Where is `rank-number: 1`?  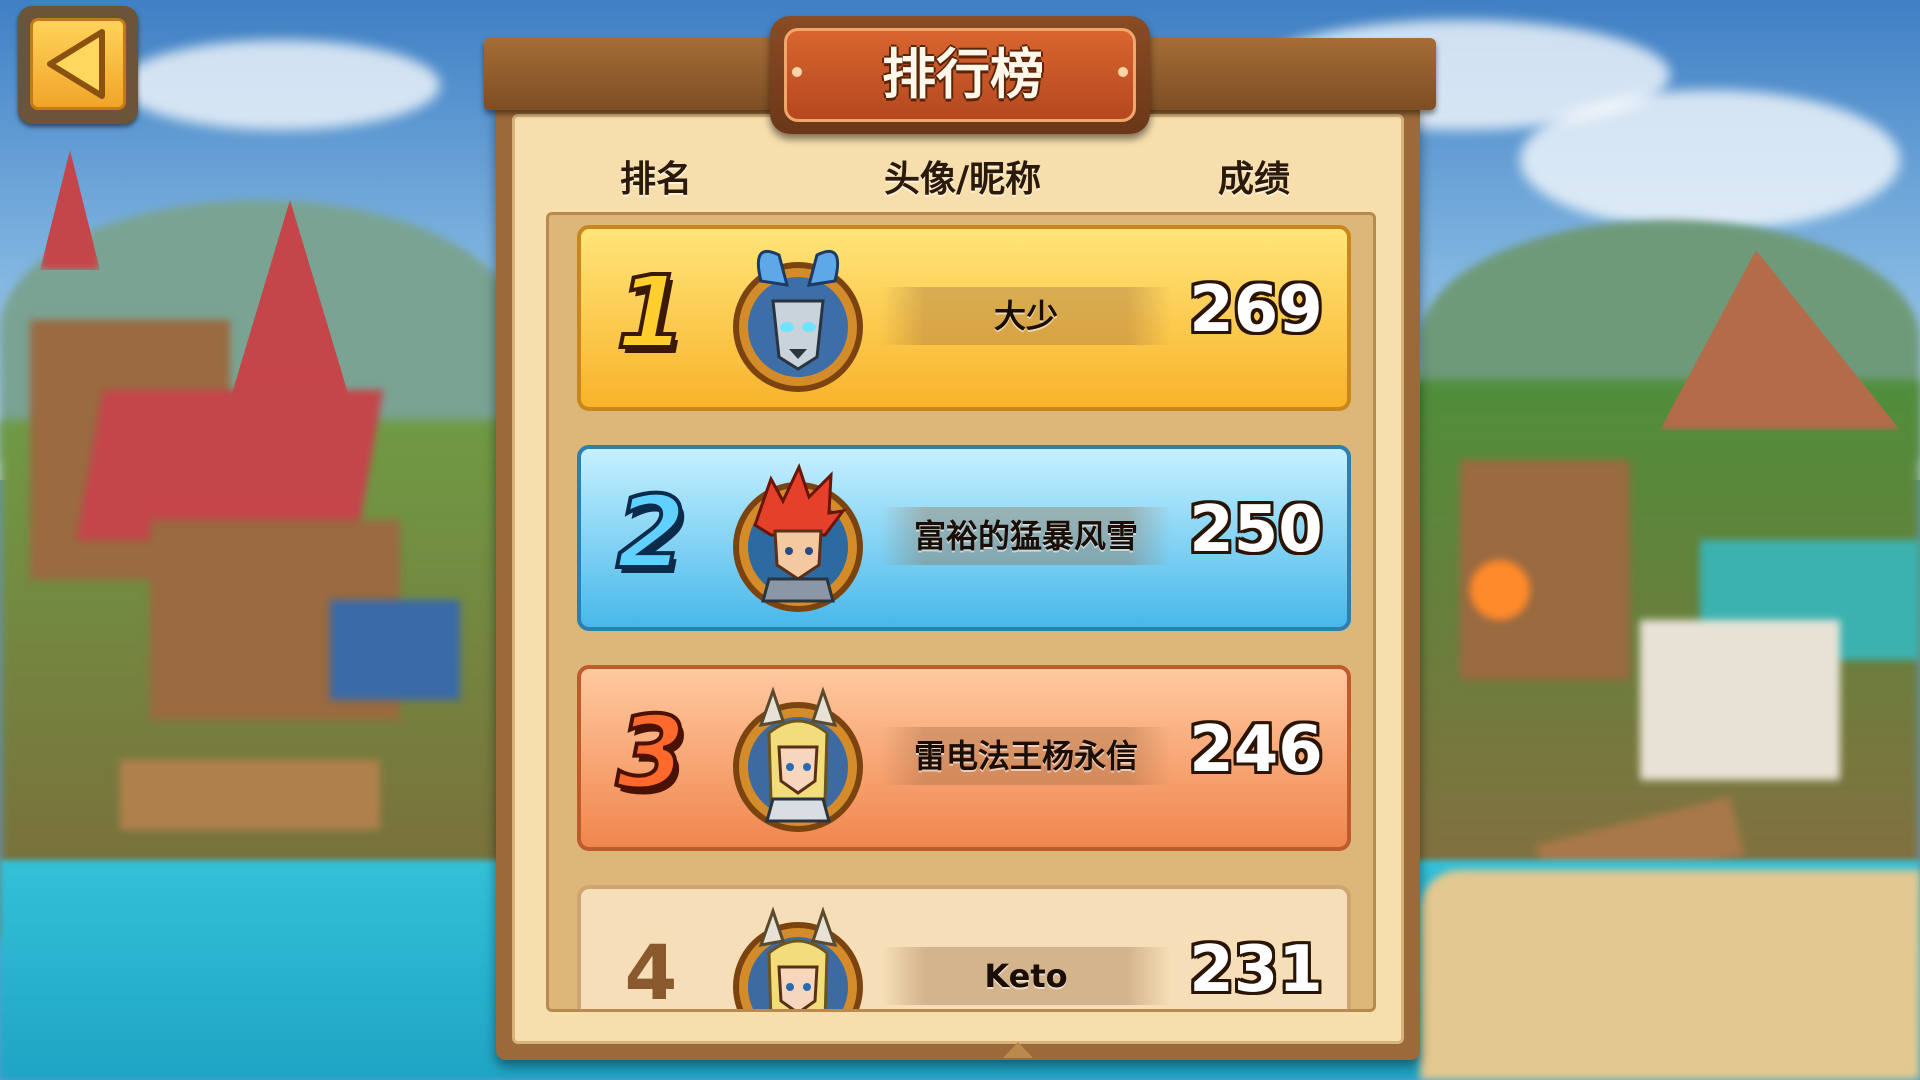
rank-number: 1 is located at coordinates (651, 312).